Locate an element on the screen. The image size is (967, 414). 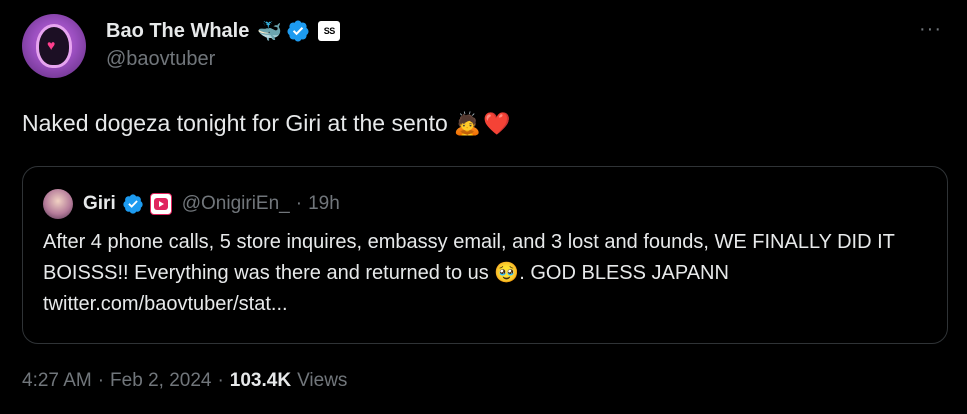
author-handle: @baovtuber is located at coordinates (223, 59).